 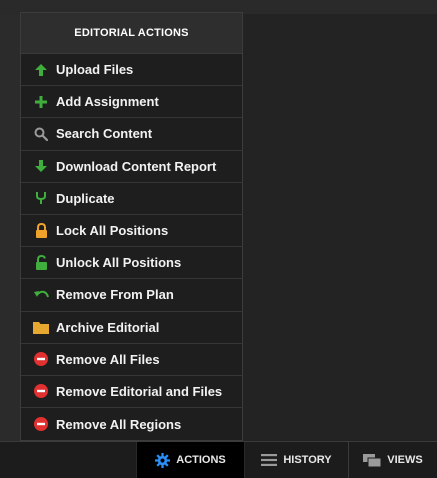 What do you see at coordinates (10, 227) in the screenshot?
I see `left-panel-strip` at bounding box center [10, 227].